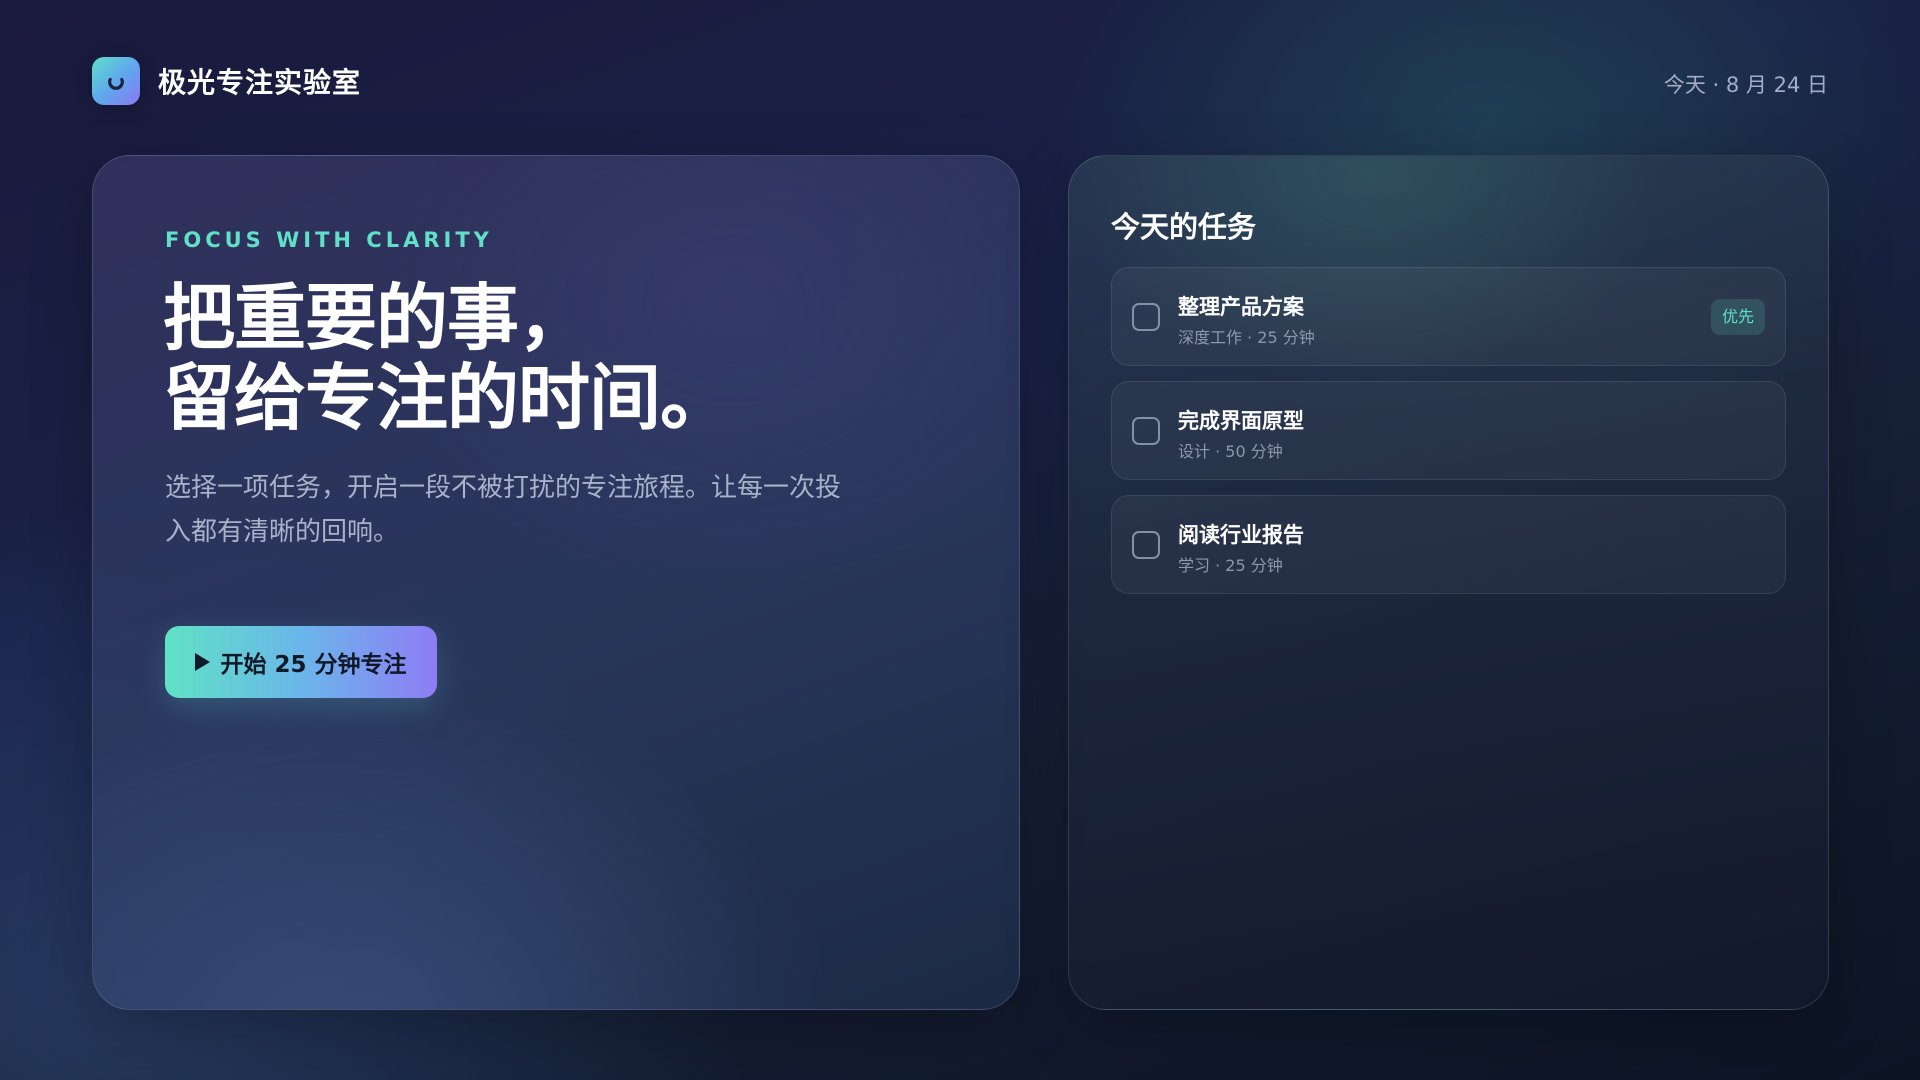  Describe the element at coordinates (1230, 565) in the screenshot. I see `task-meta: 学习 · 25 分钟` at that location.